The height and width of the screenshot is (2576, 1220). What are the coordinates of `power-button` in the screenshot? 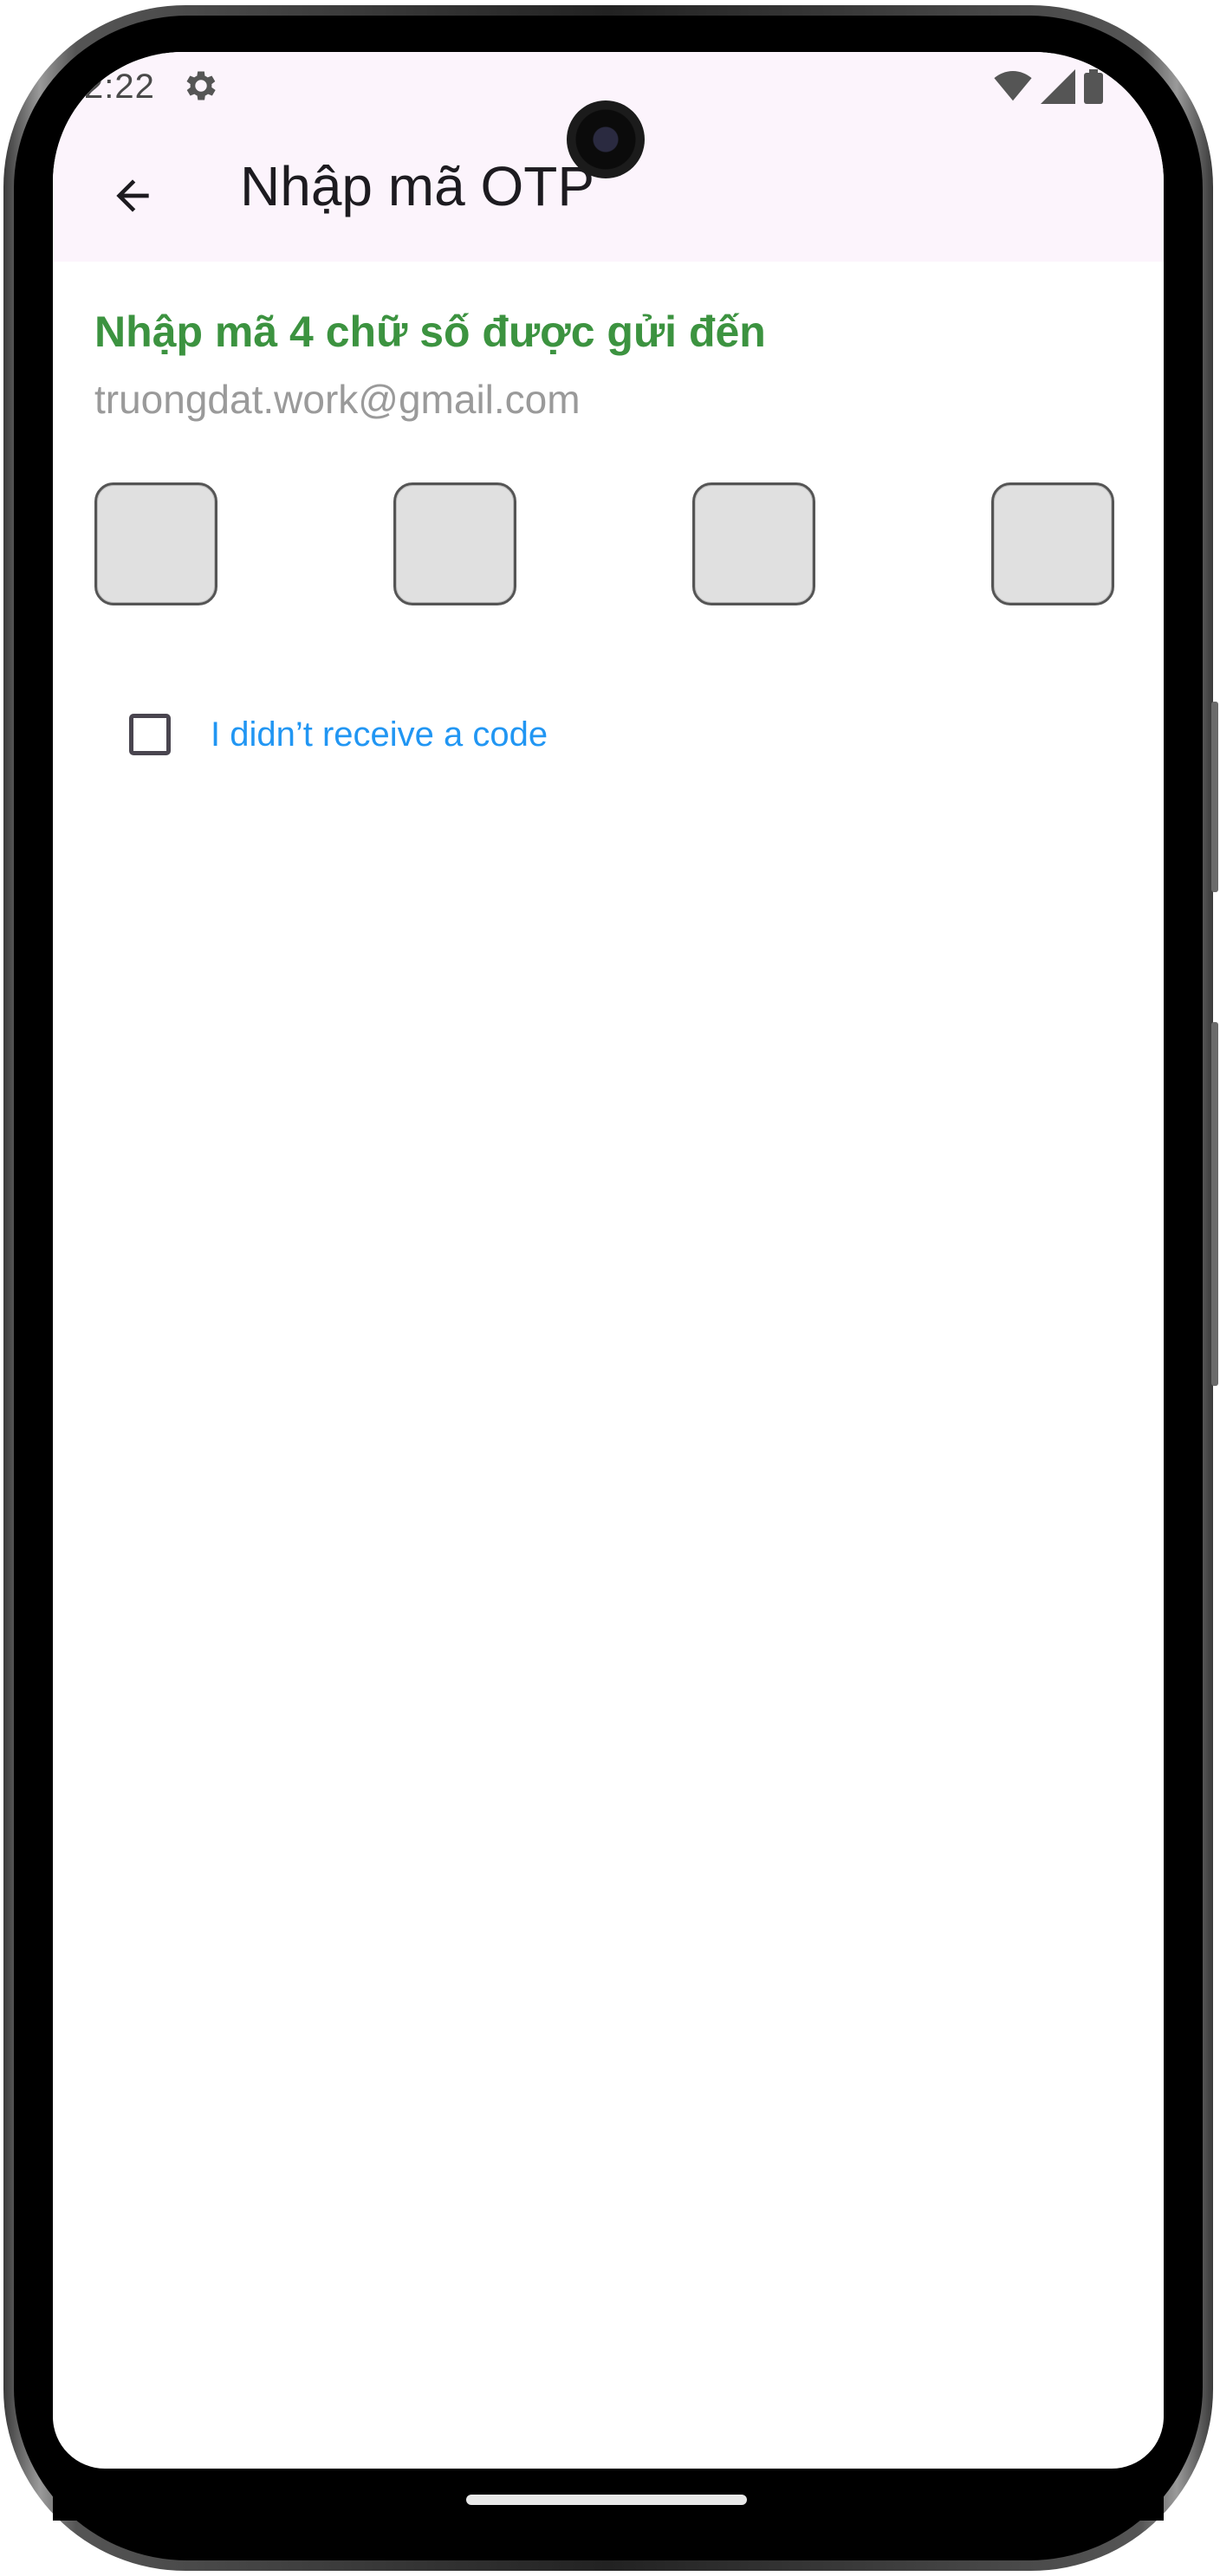 It's located at (1214, 1204).